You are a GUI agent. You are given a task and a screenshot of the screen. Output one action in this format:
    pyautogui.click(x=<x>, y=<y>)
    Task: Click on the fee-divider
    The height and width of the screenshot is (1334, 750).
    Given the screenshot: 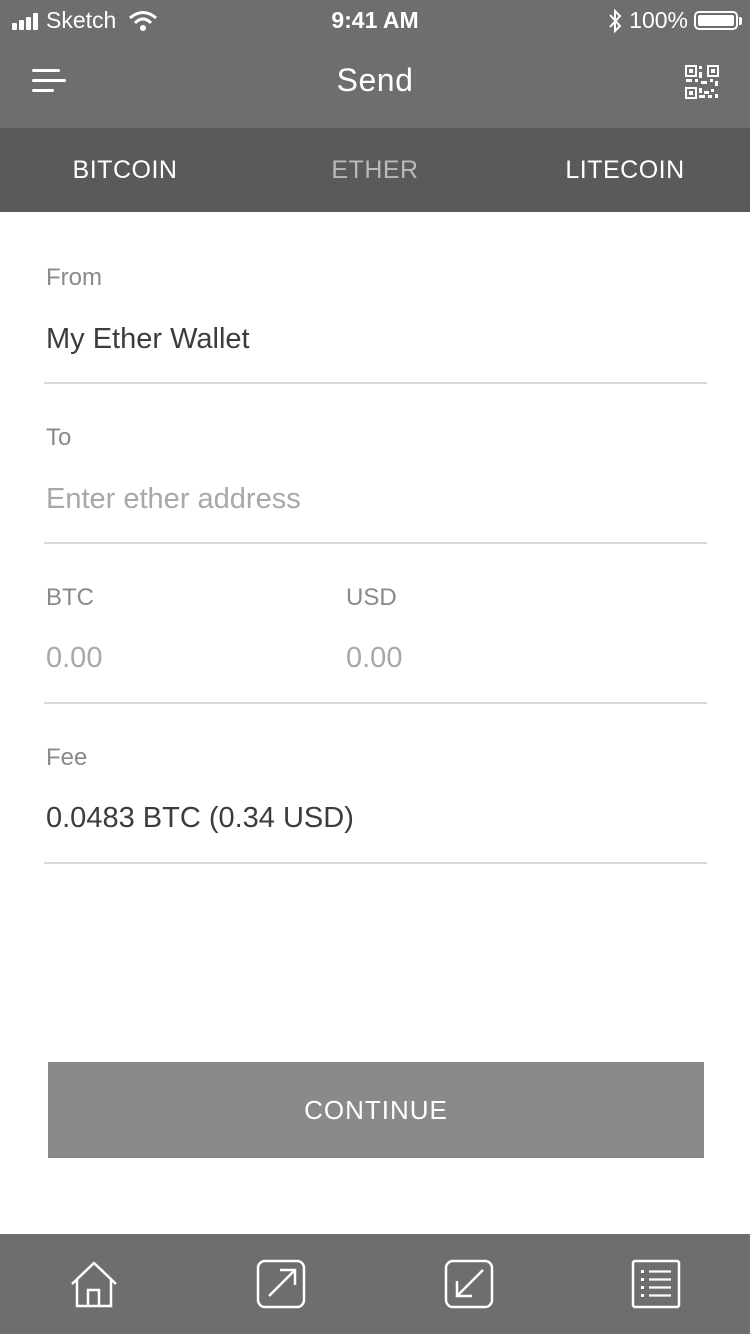 What is the action you would take?
    pyautogui.click(x=375, y=863)
    